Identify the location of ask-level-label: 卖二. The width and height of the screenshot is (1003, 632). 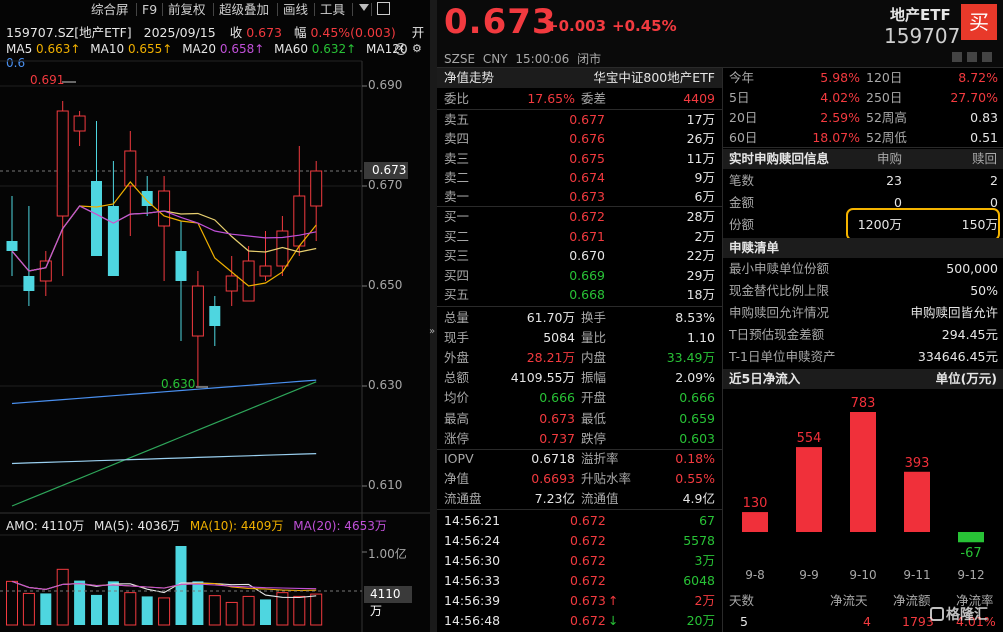
(457, 177).